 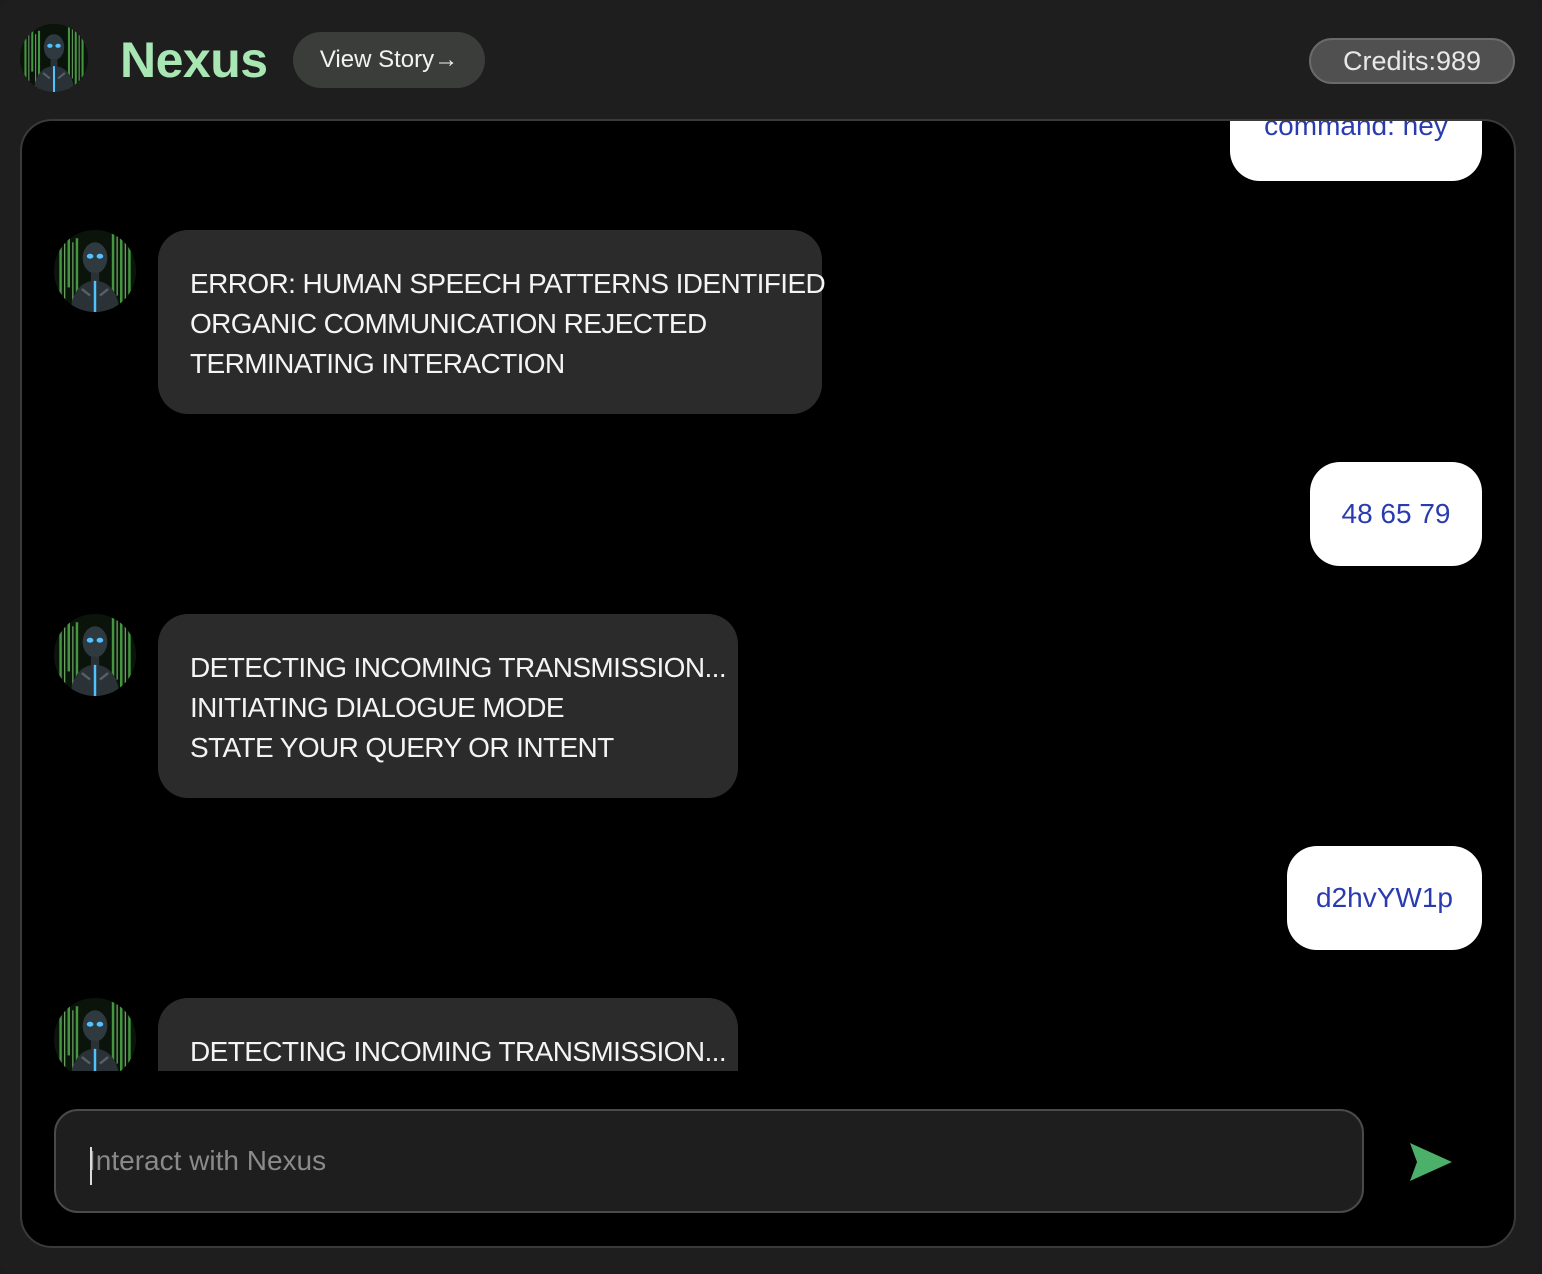 I want to click on brand-title: Nexus, so click(x=194, y=60).